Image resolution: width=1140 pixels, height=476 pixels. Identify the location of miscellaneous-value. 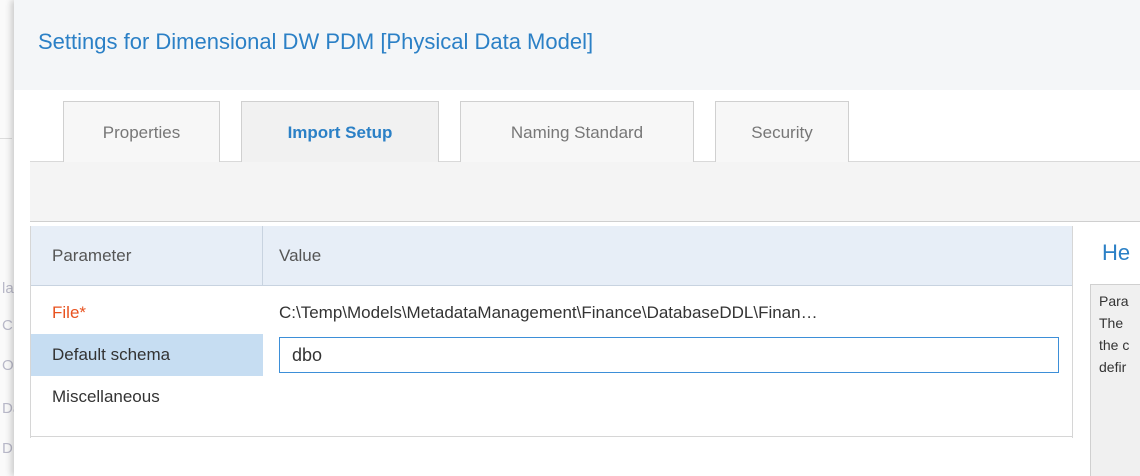
(669, 397).